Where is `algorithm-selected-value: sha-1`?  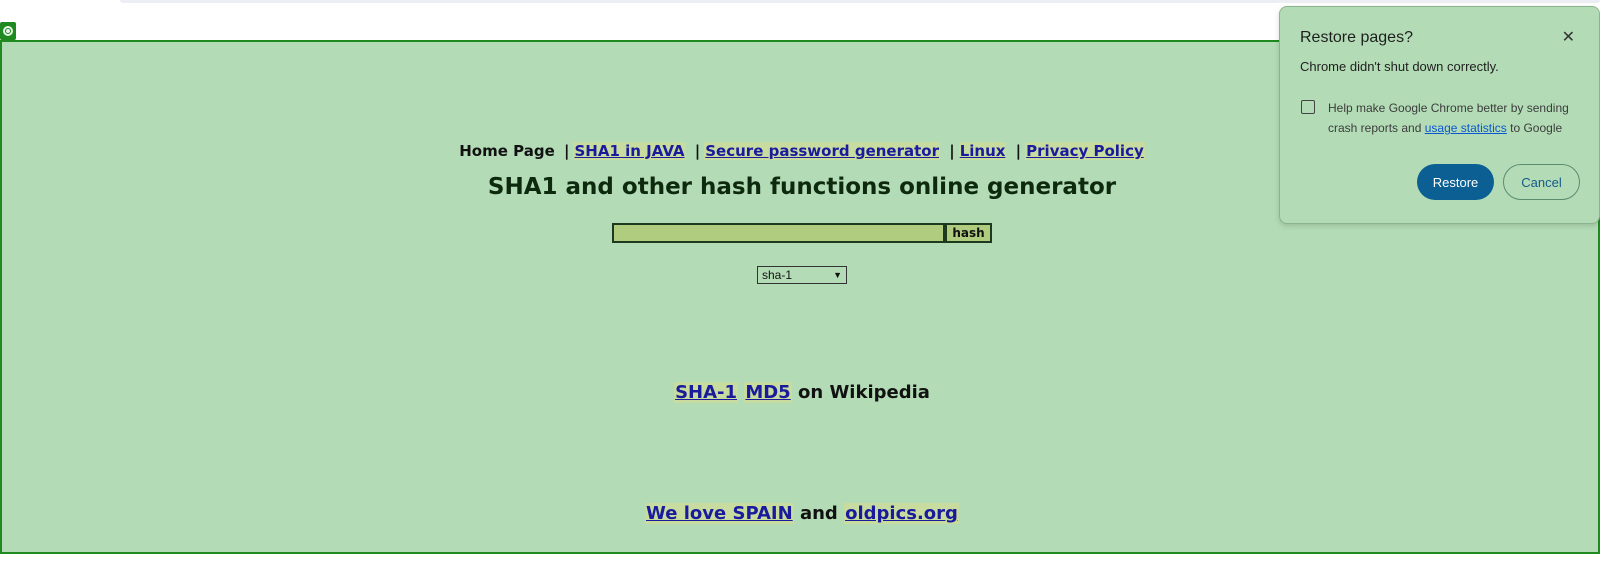
algorithm-selected-value: sha-1 is located at coordinates (777, 275).